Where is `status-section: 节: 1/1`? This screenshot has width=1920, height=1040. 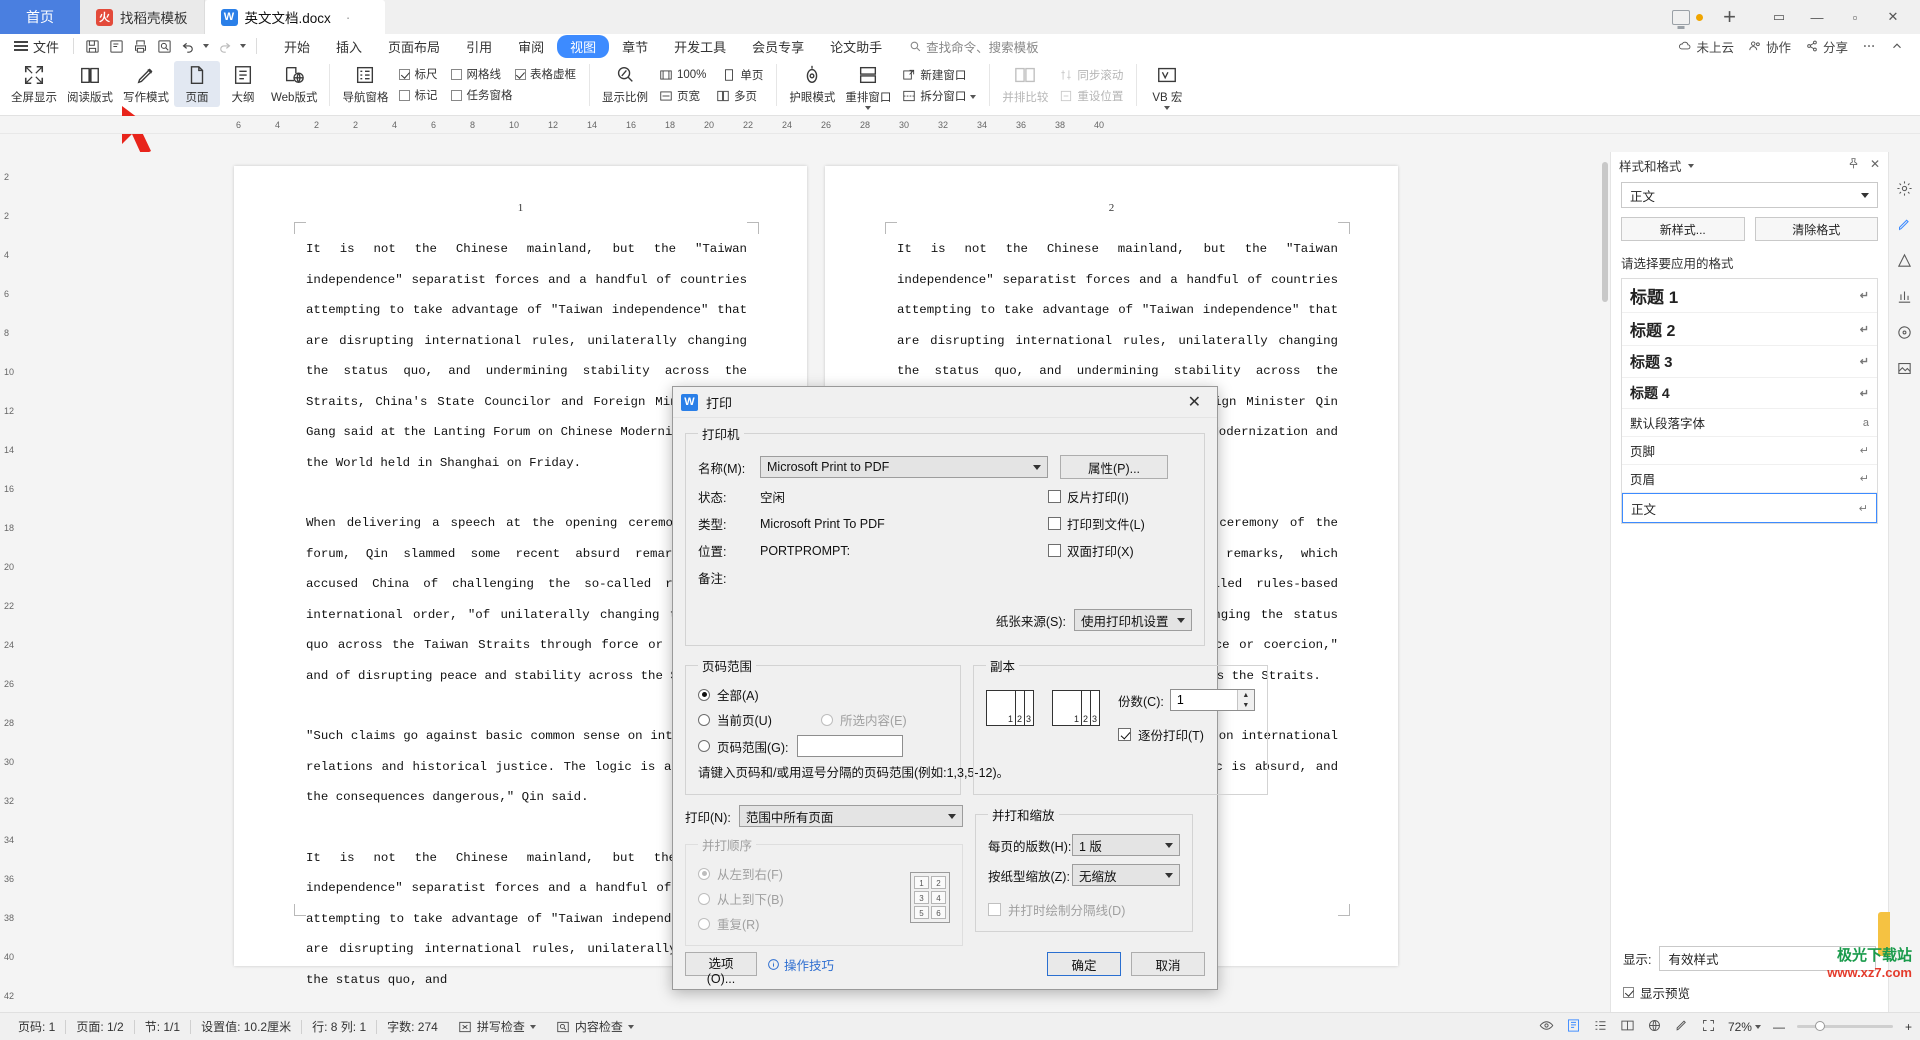
status-section: 节: 1/1 is located at coordinates (162, 1026).